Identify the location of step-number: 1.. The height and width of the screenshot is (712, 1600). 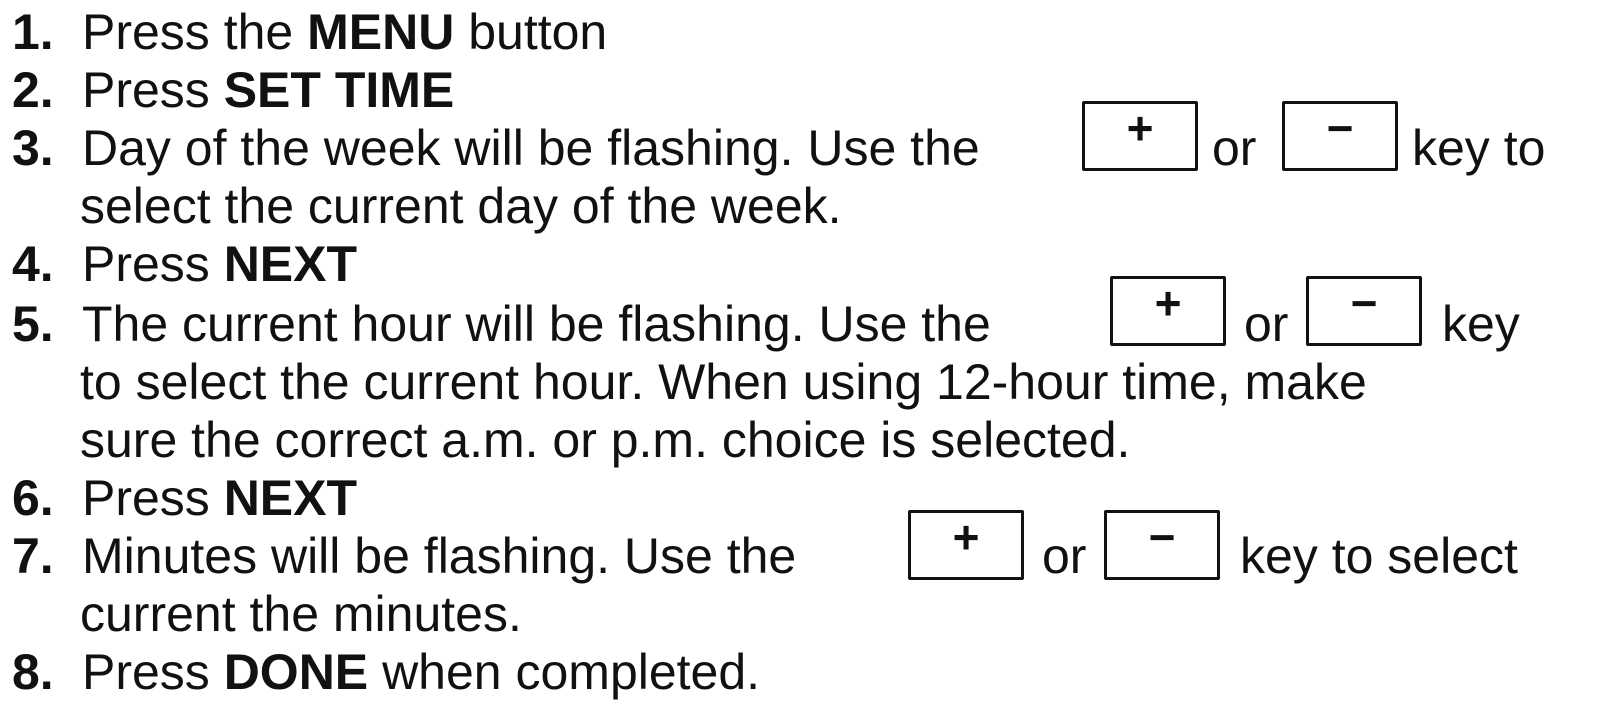
(33, 32).